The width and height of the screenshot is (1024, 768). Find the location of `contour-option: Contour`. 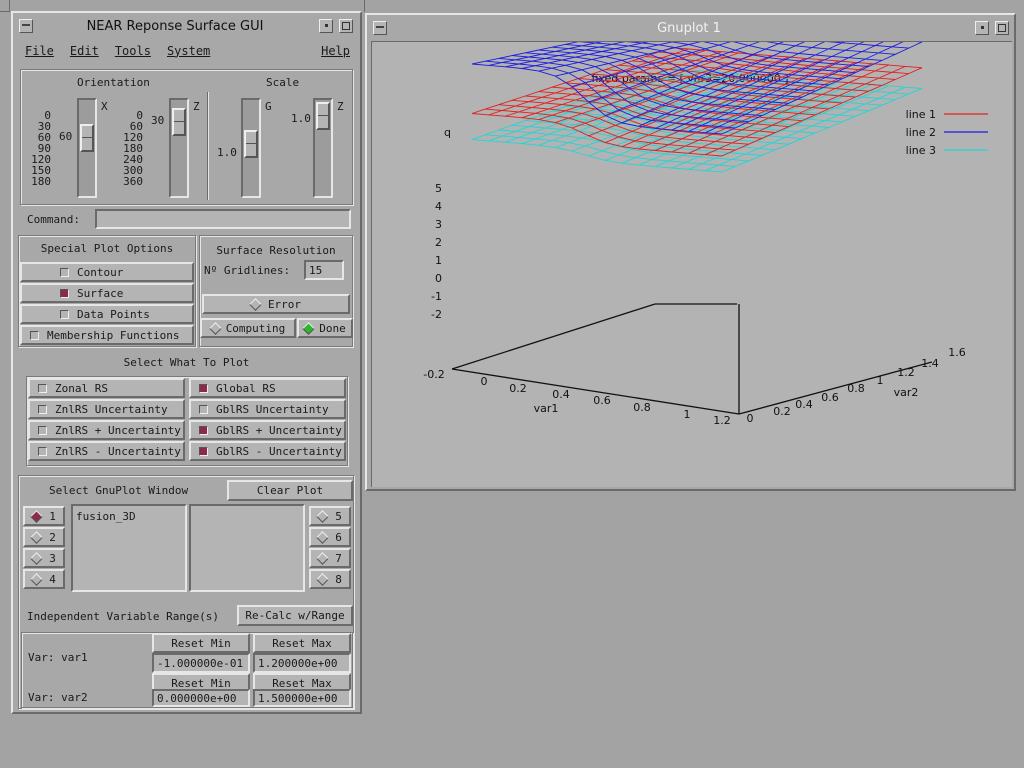

contour-option: Contour is located at coordinates (107, 272).